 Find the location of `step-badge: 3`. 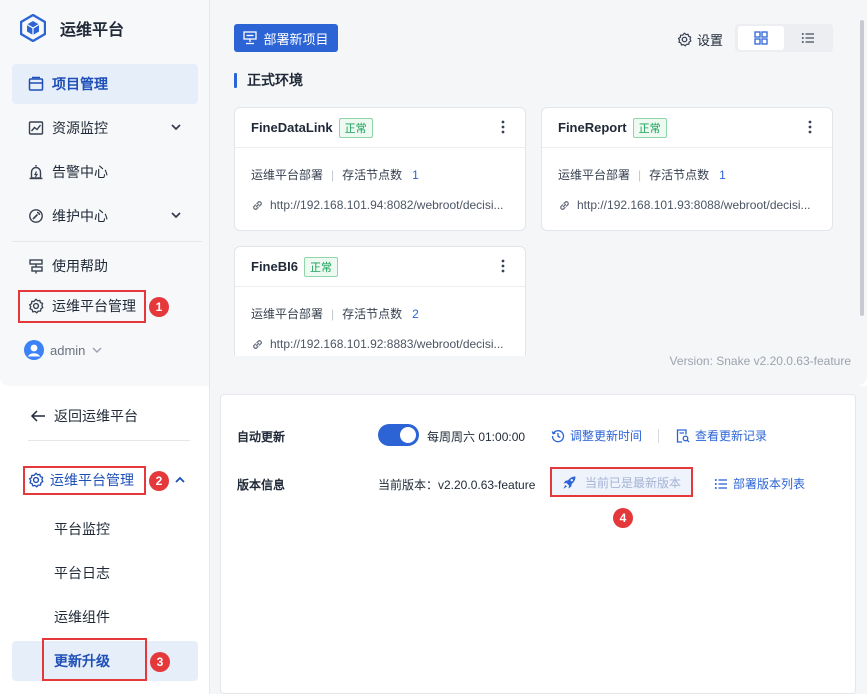

step-badge: 3 is located at coordinates (160, 662).